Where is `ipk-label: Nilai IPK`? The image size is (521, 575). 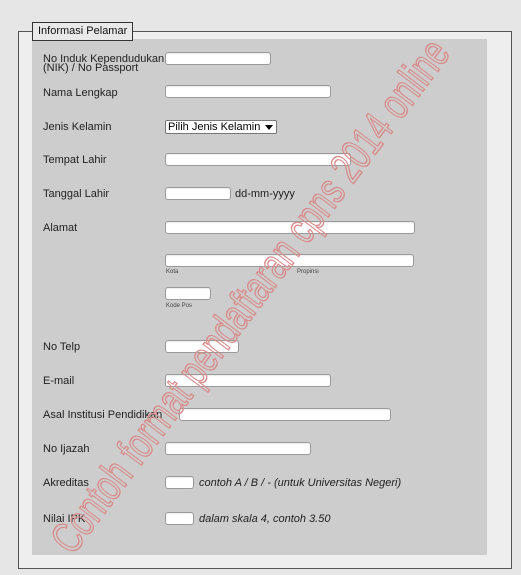
ipk-label: Nilai IPK is located at coordinates (64, 519).